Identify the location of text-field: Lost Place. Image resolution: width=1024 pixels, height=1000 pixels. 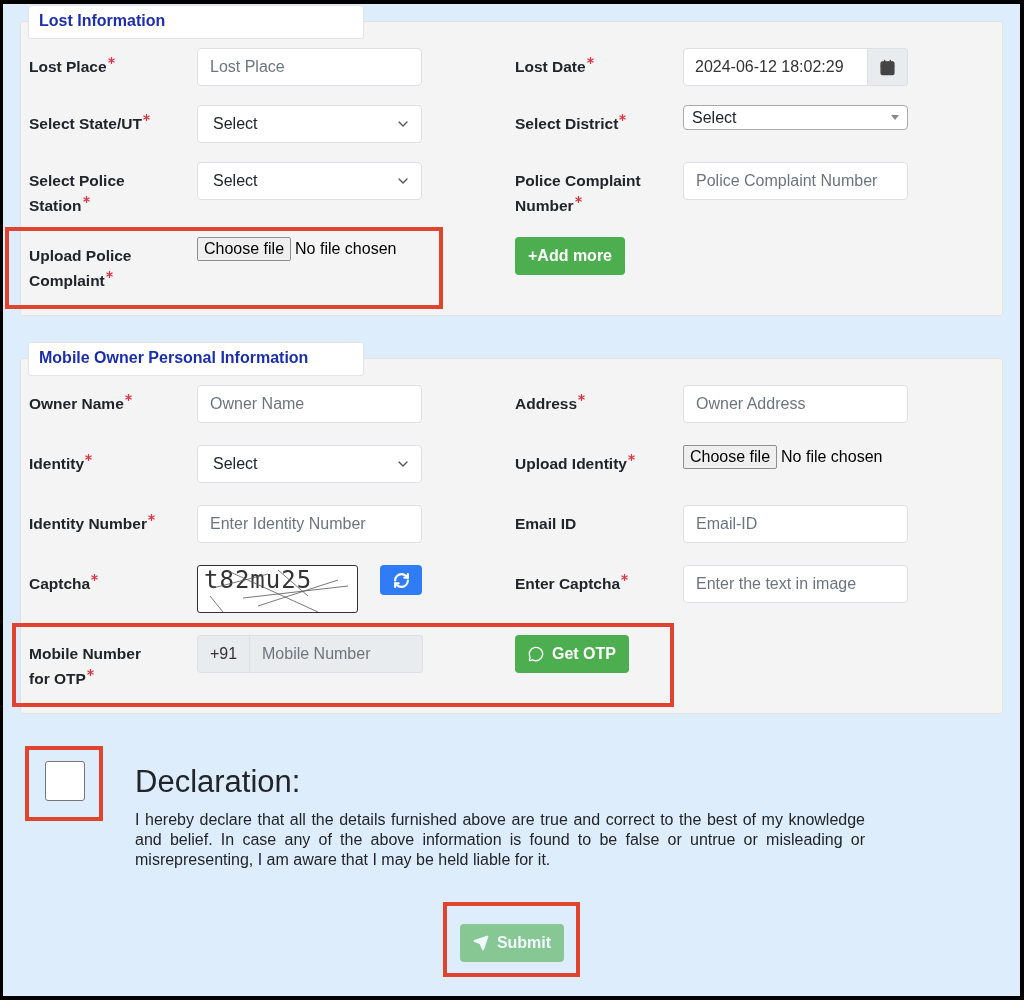
(309, 67).